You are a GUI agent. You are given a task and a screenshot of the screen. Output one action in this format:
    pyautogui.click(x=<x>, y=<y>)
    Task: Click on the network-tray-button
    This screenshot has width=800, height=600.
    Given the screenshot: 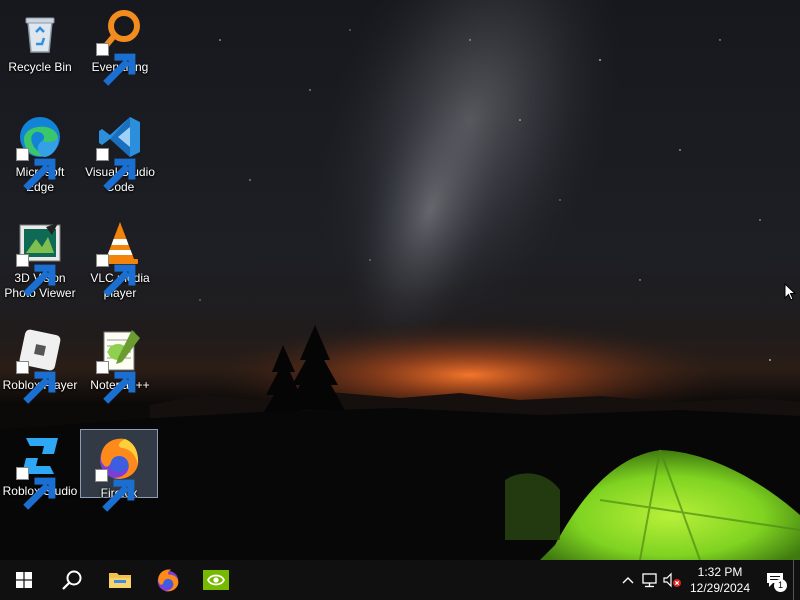 What is the action you would take?
    pyautogui.click(x=650, y=580)
    